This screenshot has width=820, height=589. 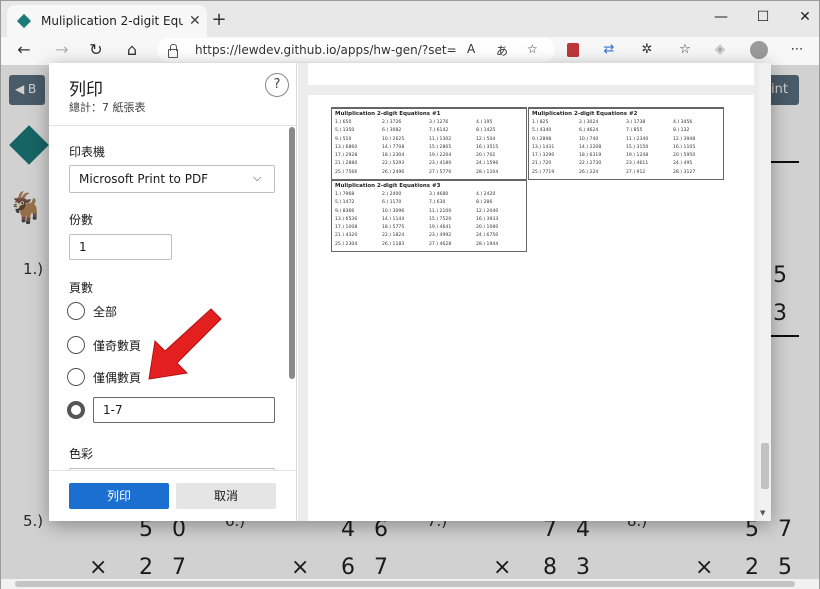 I want to click on preview-scroll-thumb, so click(x=765, y=466).